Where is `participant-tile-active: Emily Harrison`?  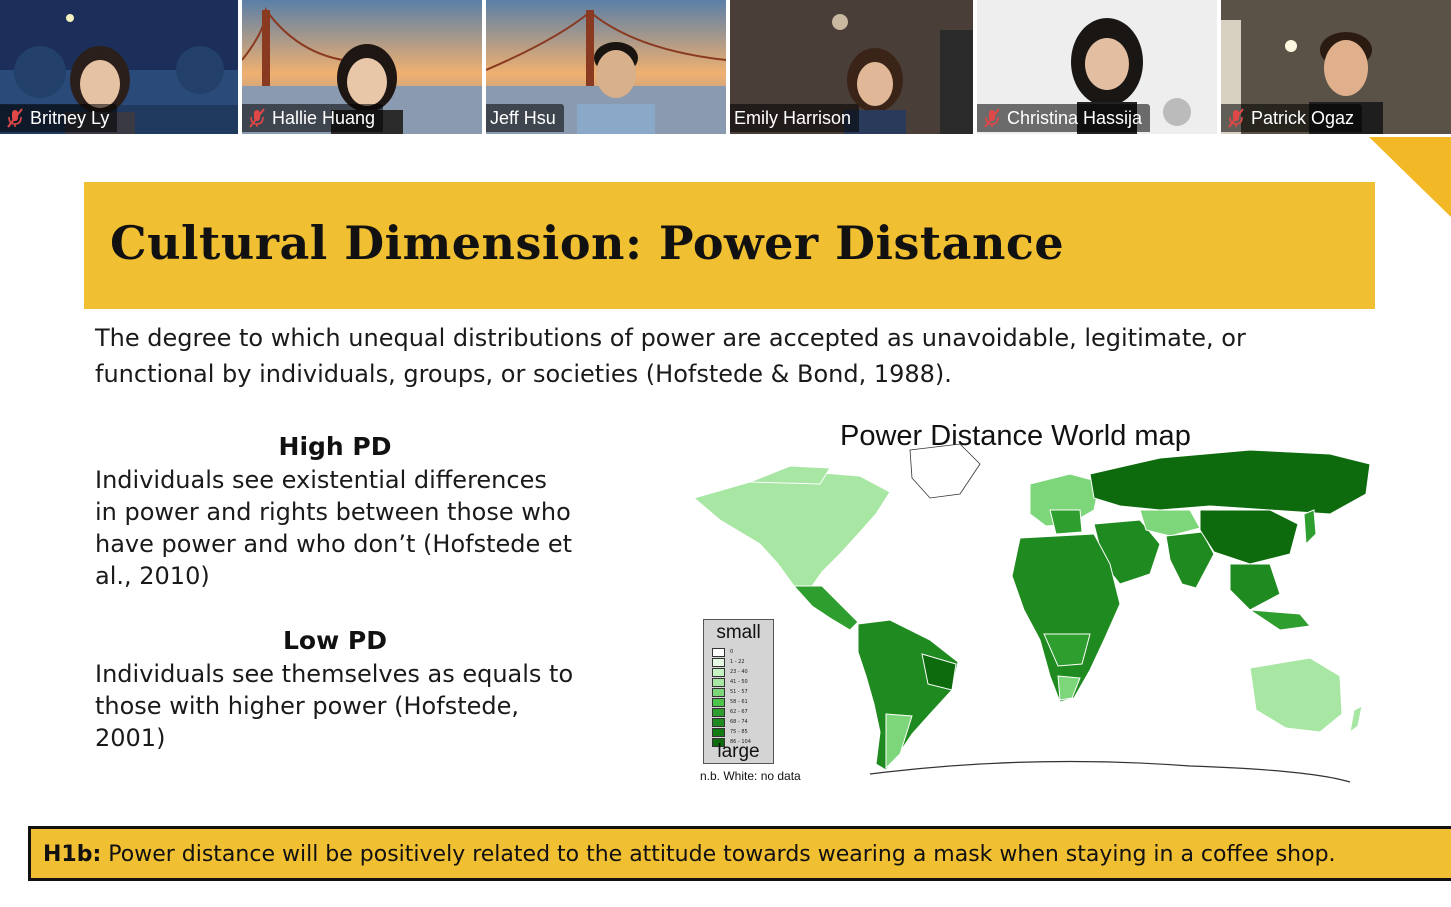 participant-tile-active: Emily Harrison is located at coordinates (851, 67).